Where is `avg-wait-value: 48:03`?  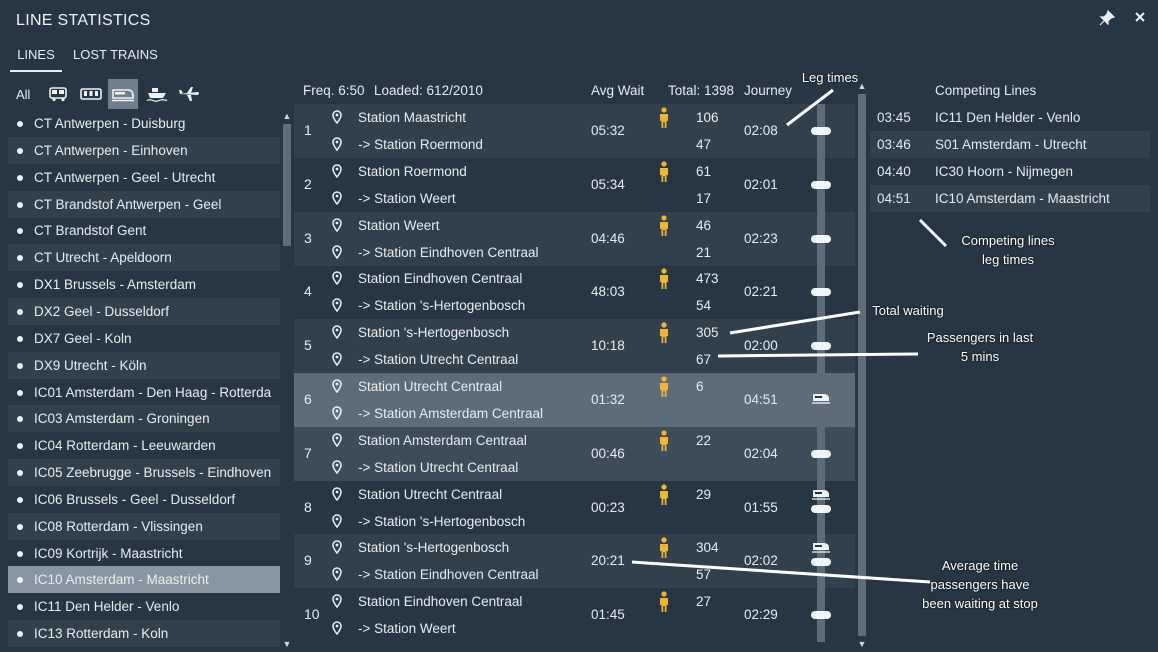
avg-wait-value: 48:03 is located at coordinates (608, 292).